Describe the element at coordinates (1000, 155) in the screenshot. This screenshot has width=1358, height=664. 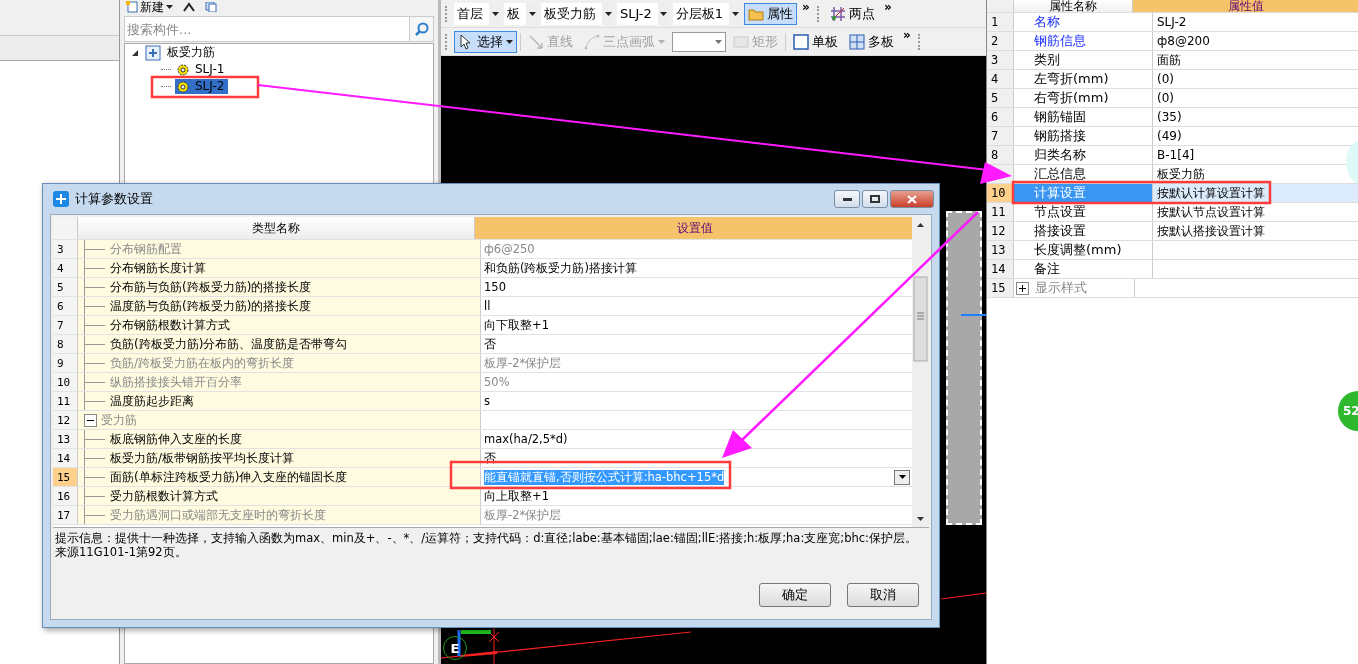
I see `row-number: 8` at that location.